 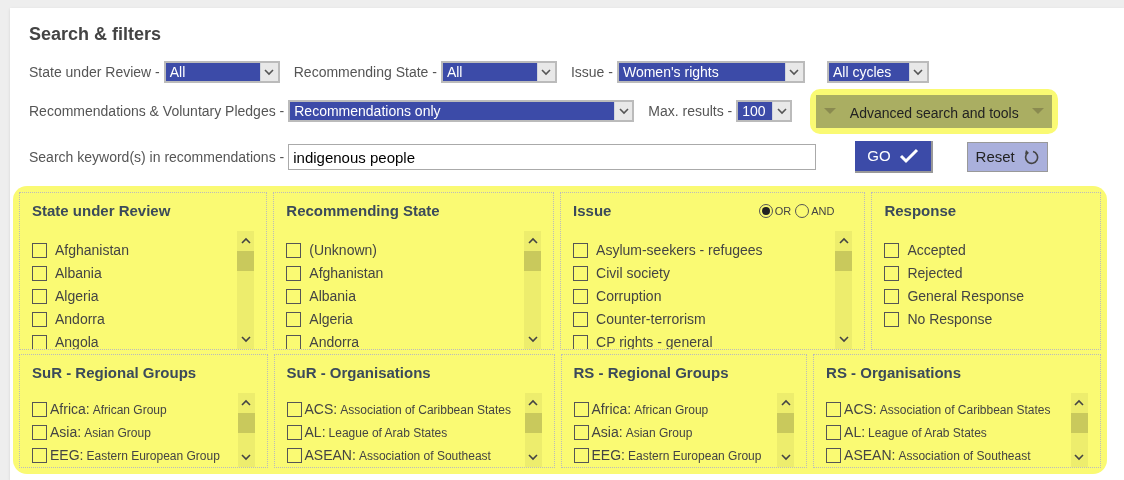 What do you see at coordinates (690, 111) in the screenshot?
I see `field-label: Max. results -` at bounding box center [690, 111].